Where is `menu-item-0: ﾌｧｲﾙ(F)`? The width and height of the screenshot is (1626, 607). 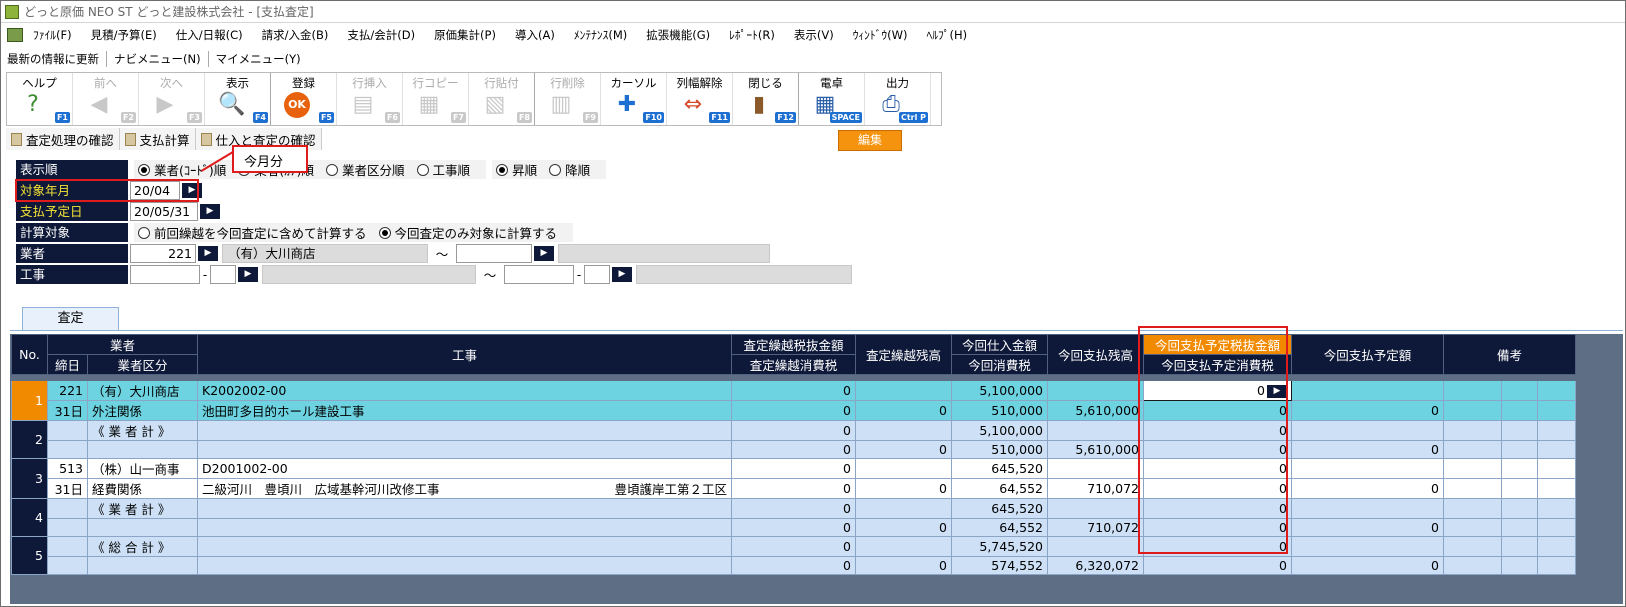
menu-item-0: ﾌｧｲﾙ(F) is located at coordinates (52, 35).